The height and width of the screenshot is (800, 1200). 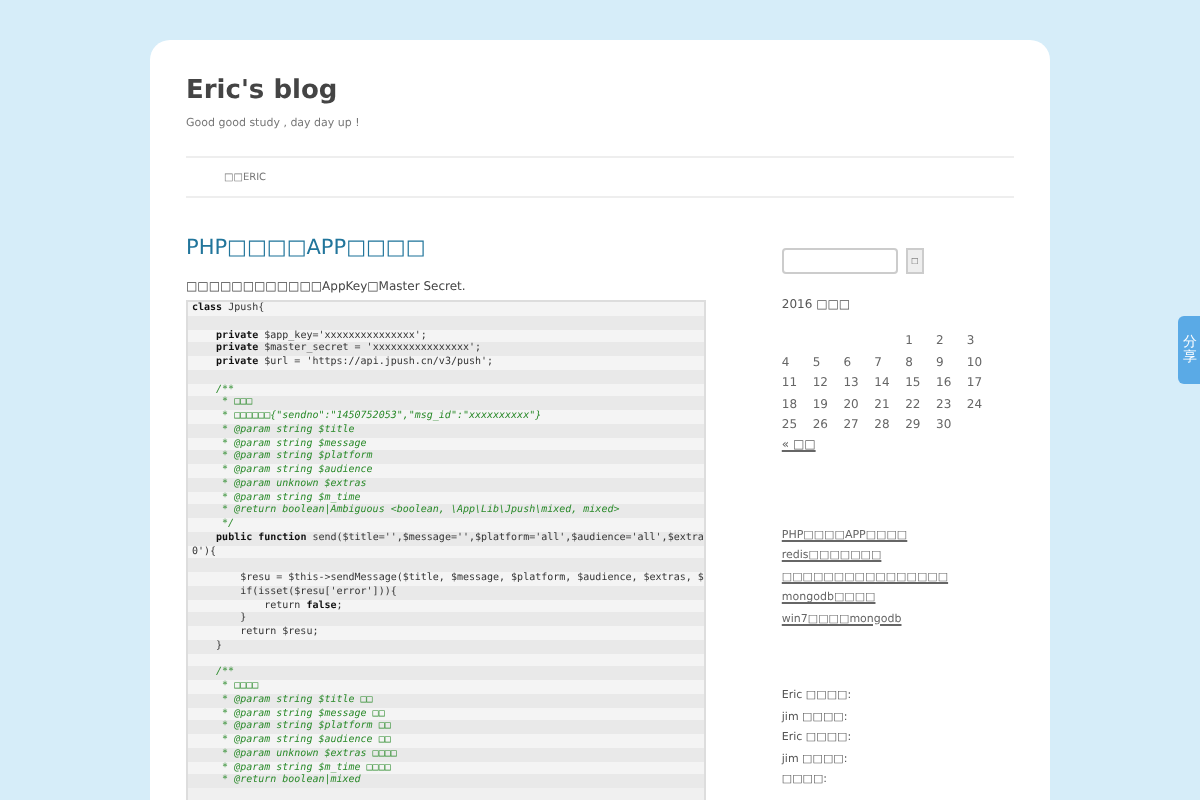 What do you see at coordinates (306, 248) in the screenshot?
I see `post-title: PHP□□□□APP□□□□` at bounding box center [306, 248].